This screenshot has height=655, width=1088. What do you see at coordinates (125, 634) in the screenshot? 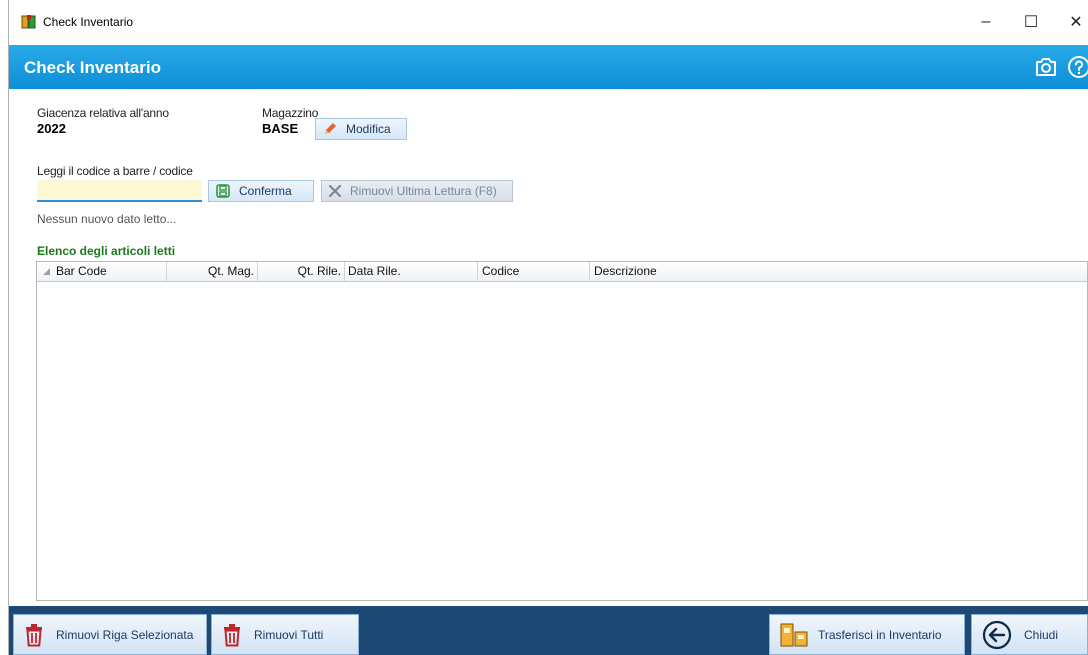
I see `remove-selected-row-label: Rimuovi Riga Selezionata` at bounding box center [125, 634].